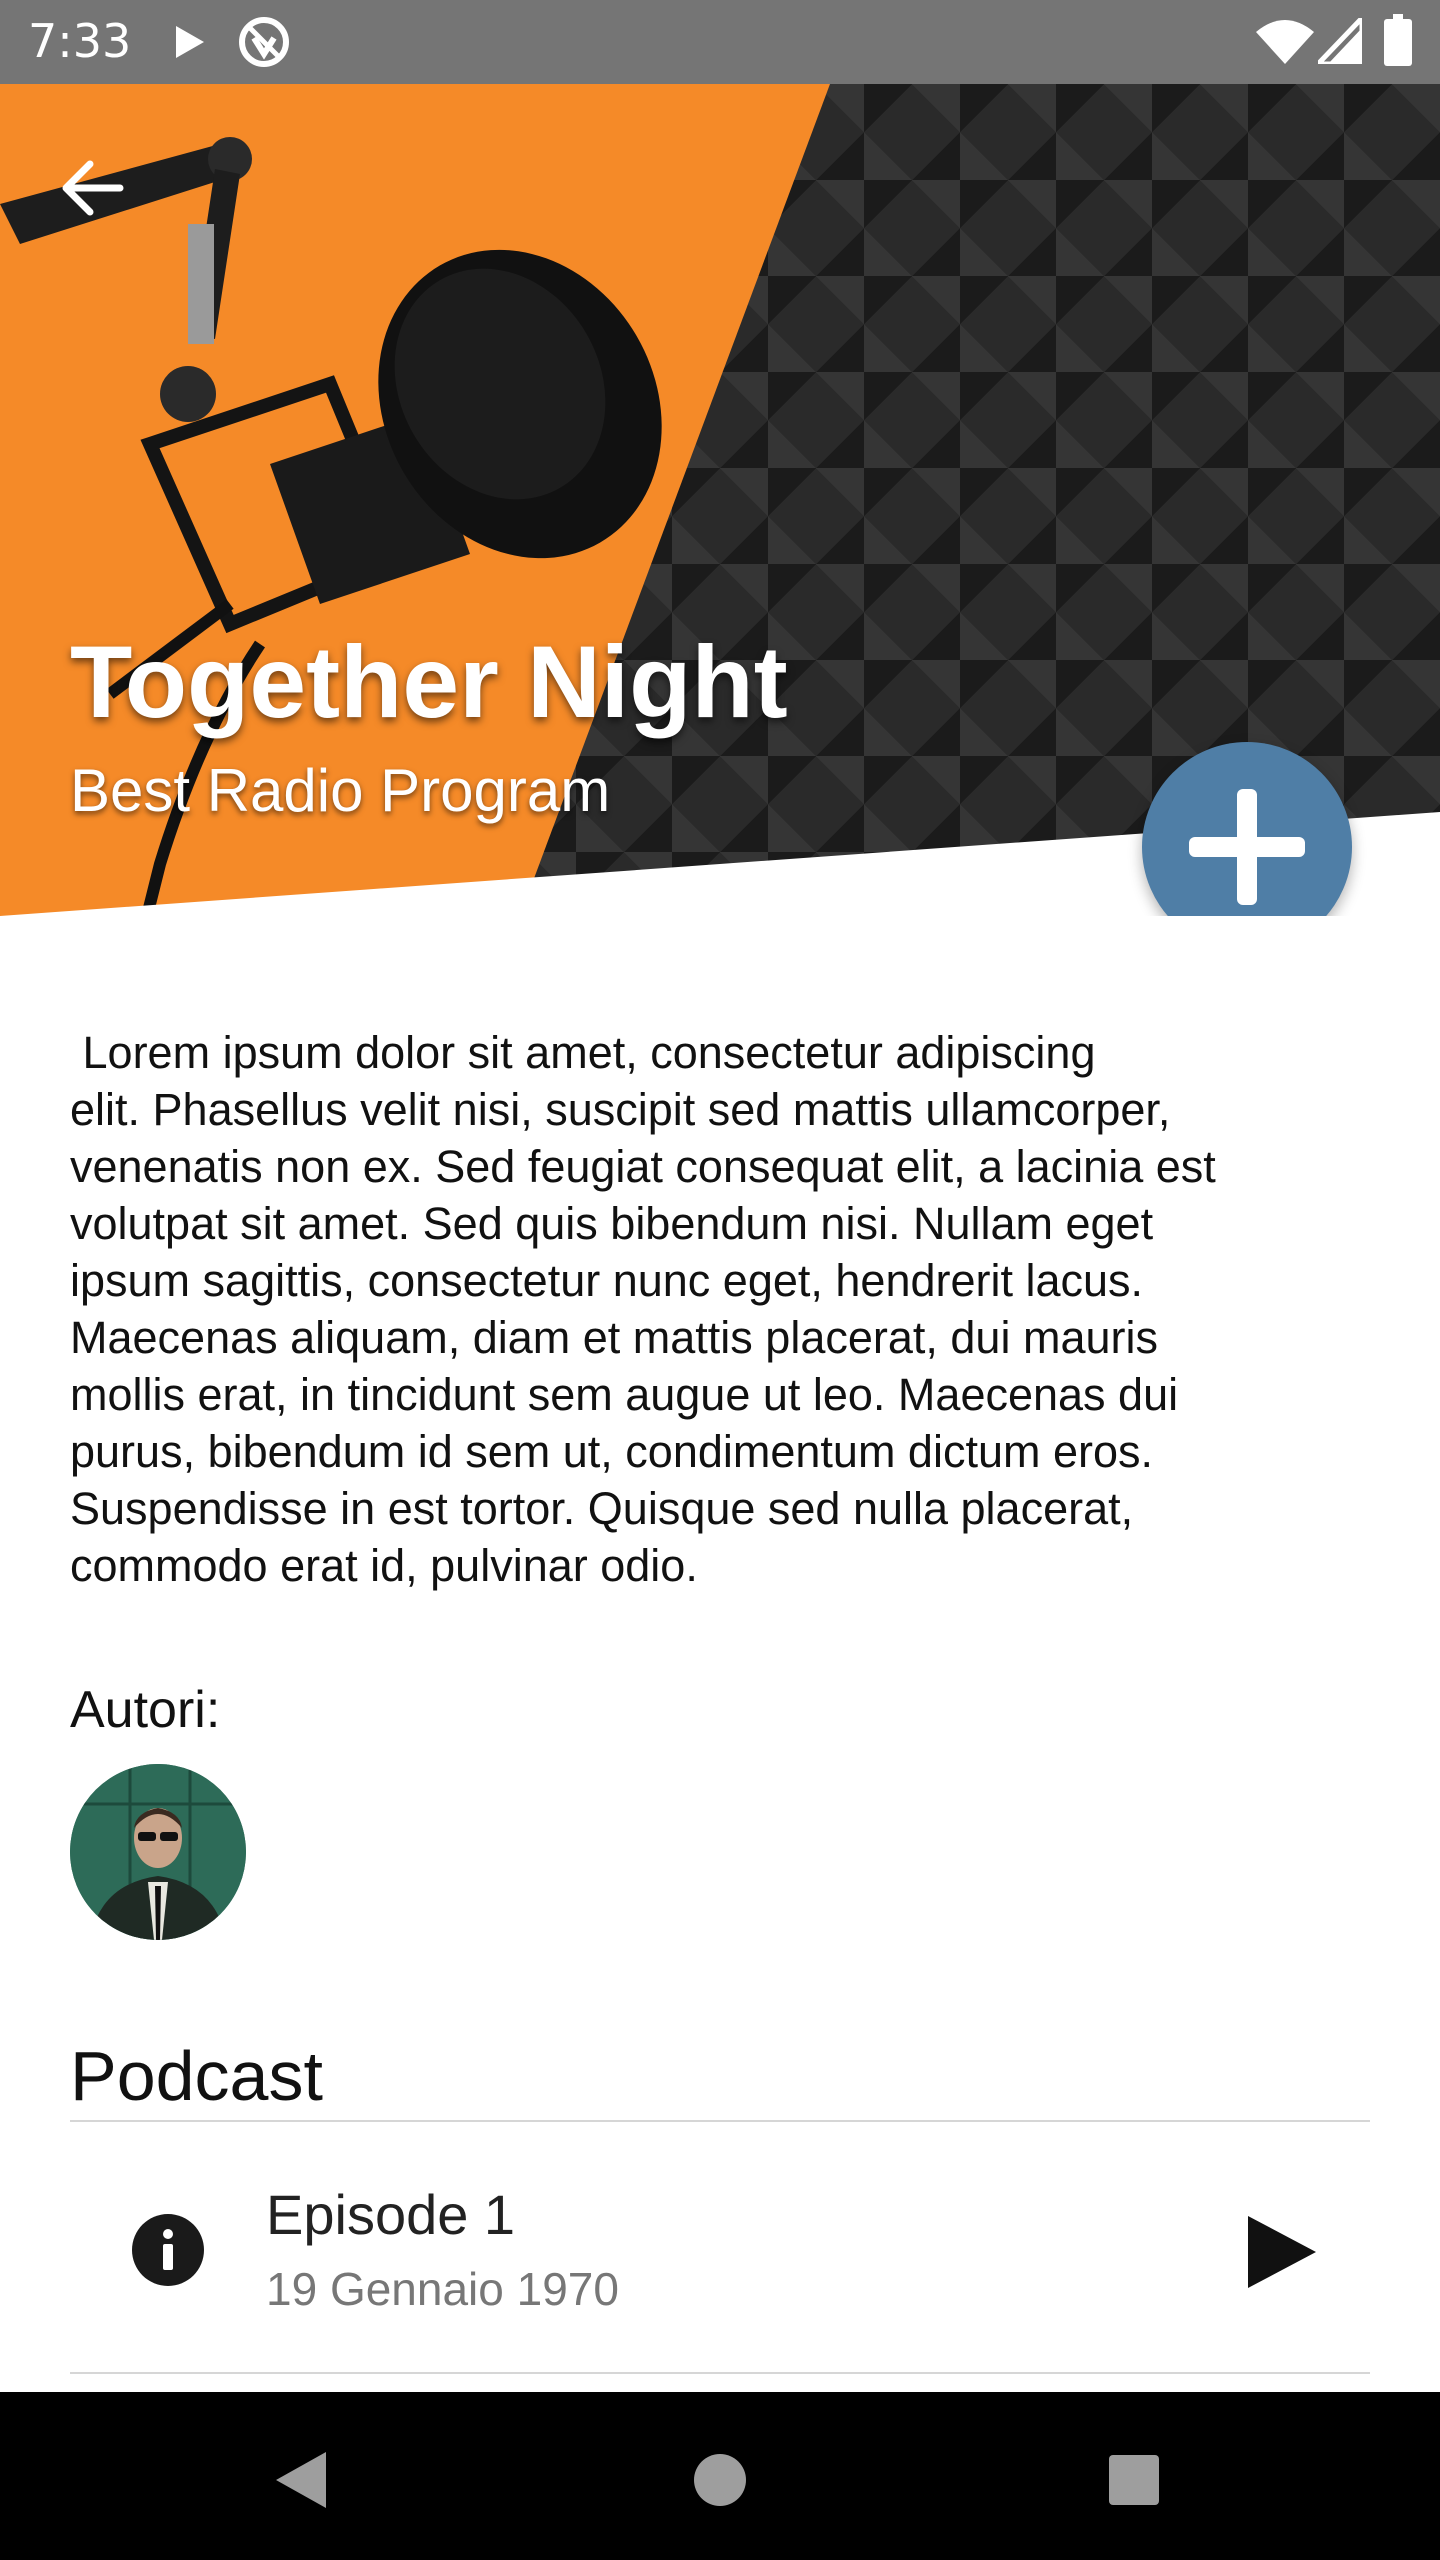 The width and height of the screenshot is (1440, 2560). I want to click on status-time: 7:33, so click(80, 41).